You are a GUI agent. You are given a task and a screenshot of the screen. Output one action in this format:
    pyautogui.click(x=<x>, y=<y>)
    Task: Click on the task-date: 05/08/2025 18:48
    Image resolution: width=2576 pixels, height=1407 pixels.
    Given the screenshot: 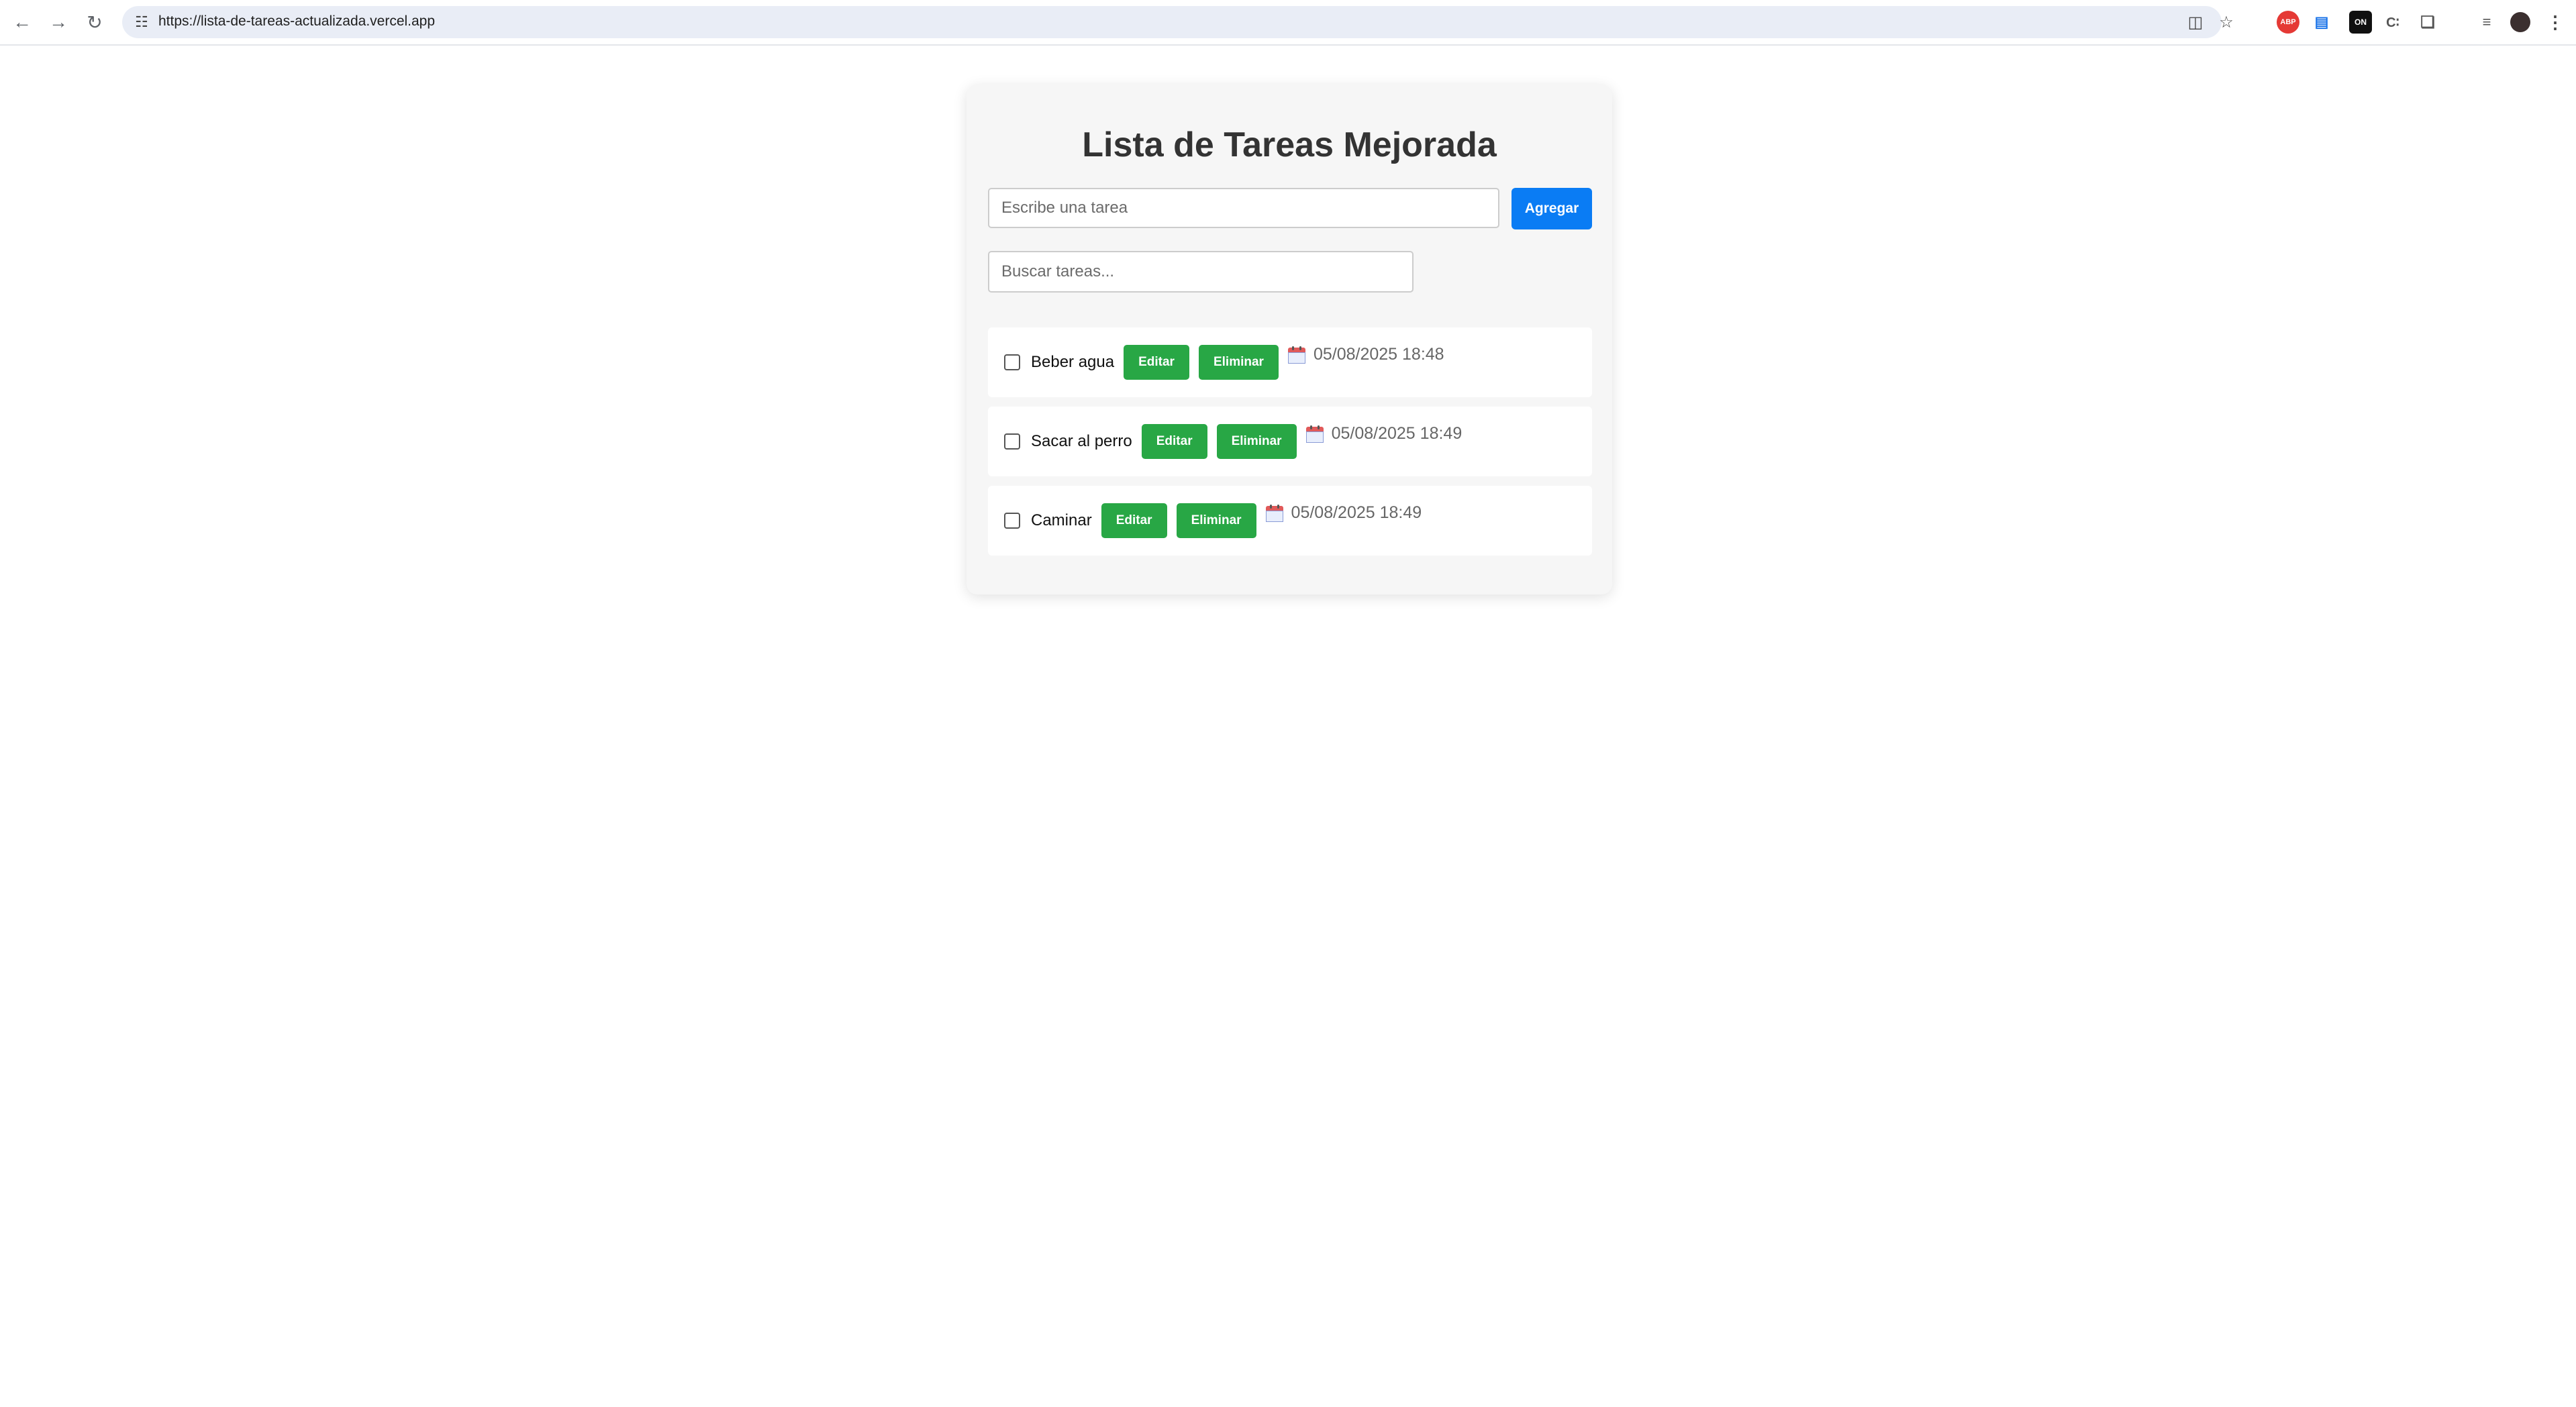 What is the action you would take?
    pyautogui.click(x=1365, y=355)
    